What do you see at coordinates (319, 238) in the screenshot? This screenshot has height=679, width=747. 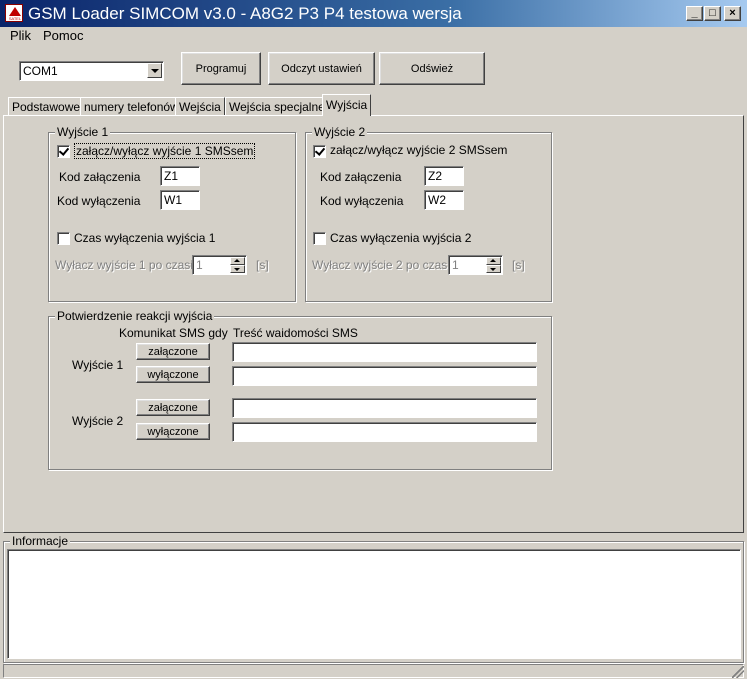 I see `output2-timer-checkbox` at bounding box center [319, 238].